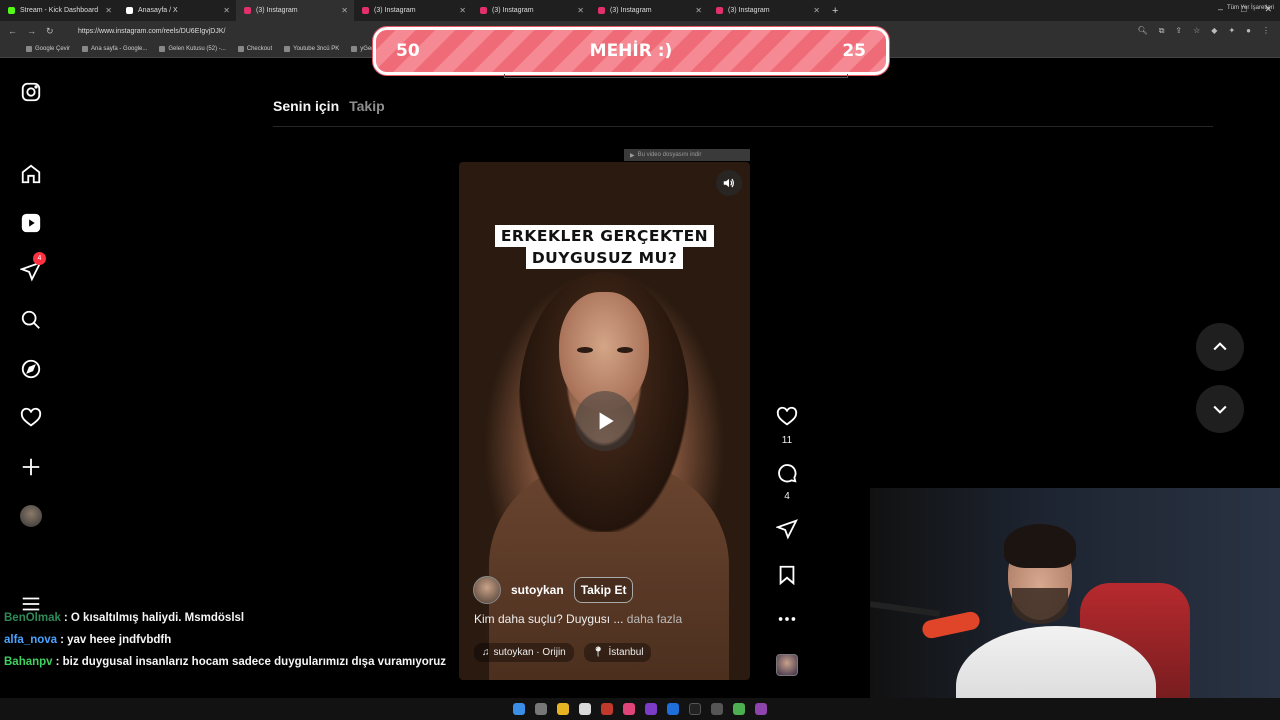 This screenshot has width=1280, height=720. Describe the element at coordinates (739, 709) in the screenshot. I see `chrome-icon` at that location.